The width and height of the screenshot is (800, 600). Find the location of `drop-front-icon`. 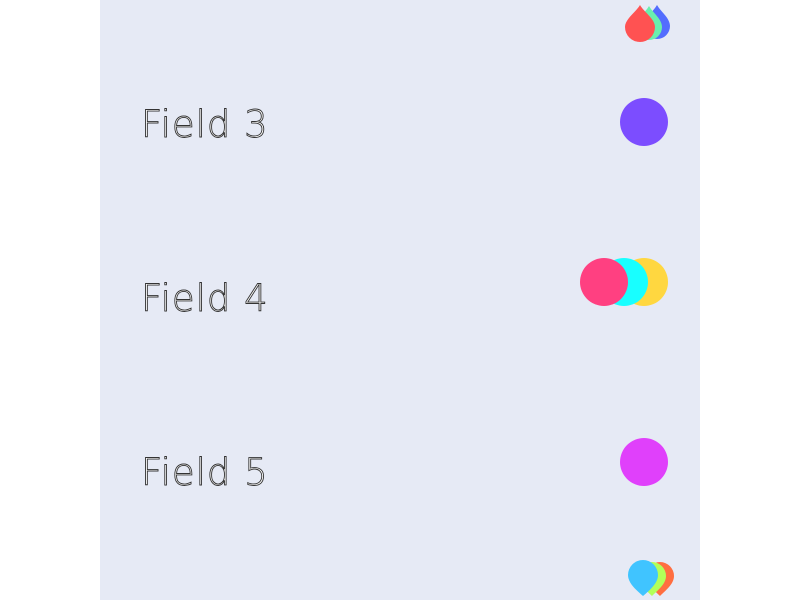

drop-front-icon is located at coordinates (640, 23).